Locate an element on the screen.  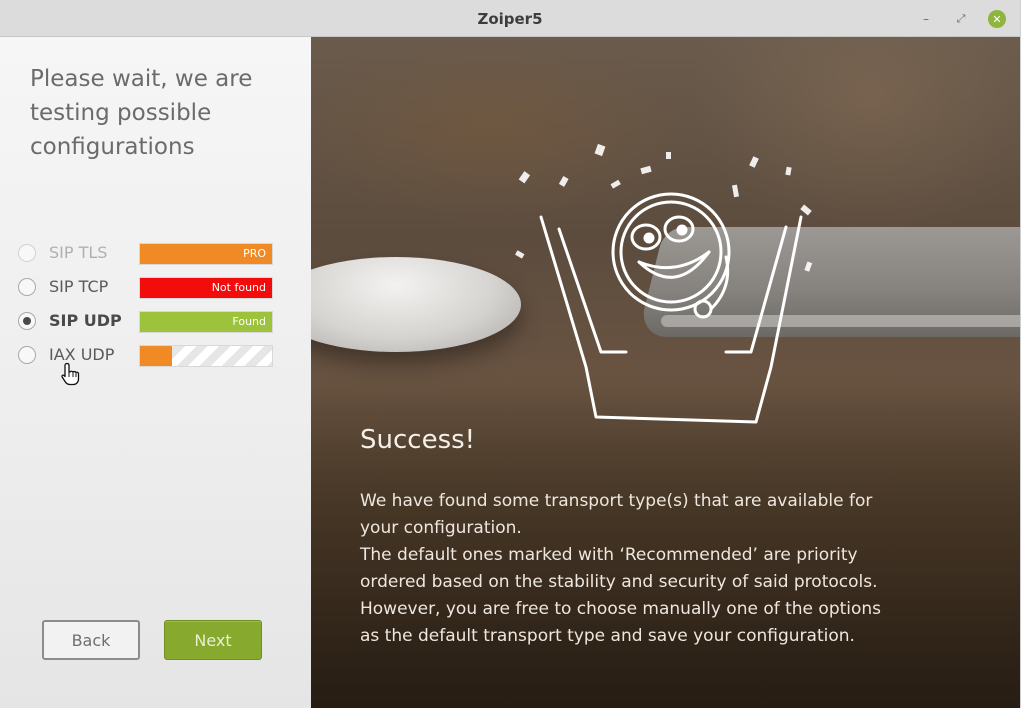
status-bar-fill is located at coordinates (156, 356).